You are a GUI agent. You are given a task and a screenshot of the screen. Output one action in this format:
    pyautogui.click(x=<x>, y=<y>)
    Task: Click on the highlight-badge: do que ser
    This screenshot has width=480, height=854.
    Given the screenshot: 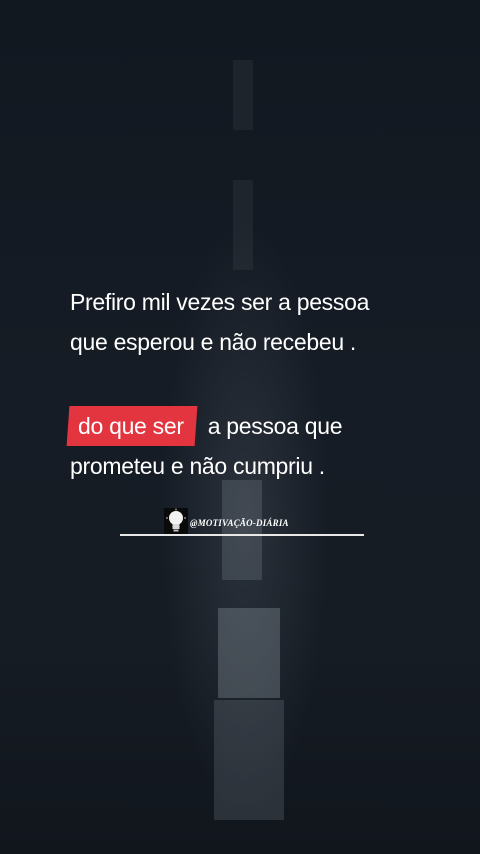 What is the action you would take?
    pyautogui.click(x=132, y=426)
    